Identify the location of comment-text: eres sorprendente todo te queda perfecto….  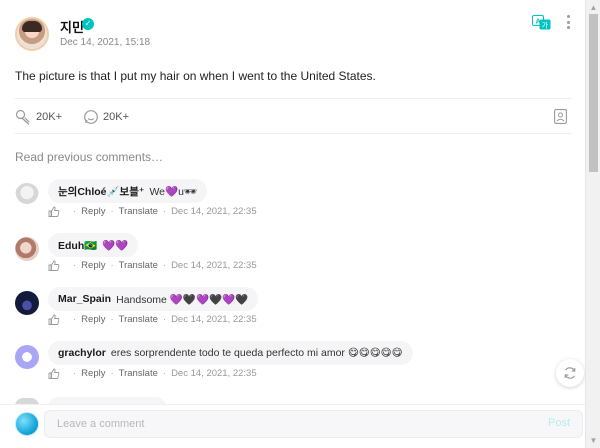
(256, 353).